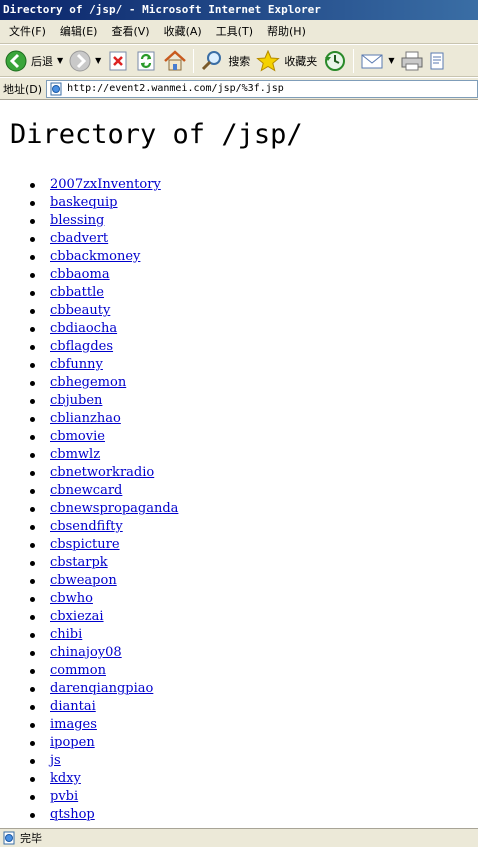 The image size is (478, 847). Describe the element at coordinates (71, 599) in the screenshot. I see `directory-link: cbwho` at that location.